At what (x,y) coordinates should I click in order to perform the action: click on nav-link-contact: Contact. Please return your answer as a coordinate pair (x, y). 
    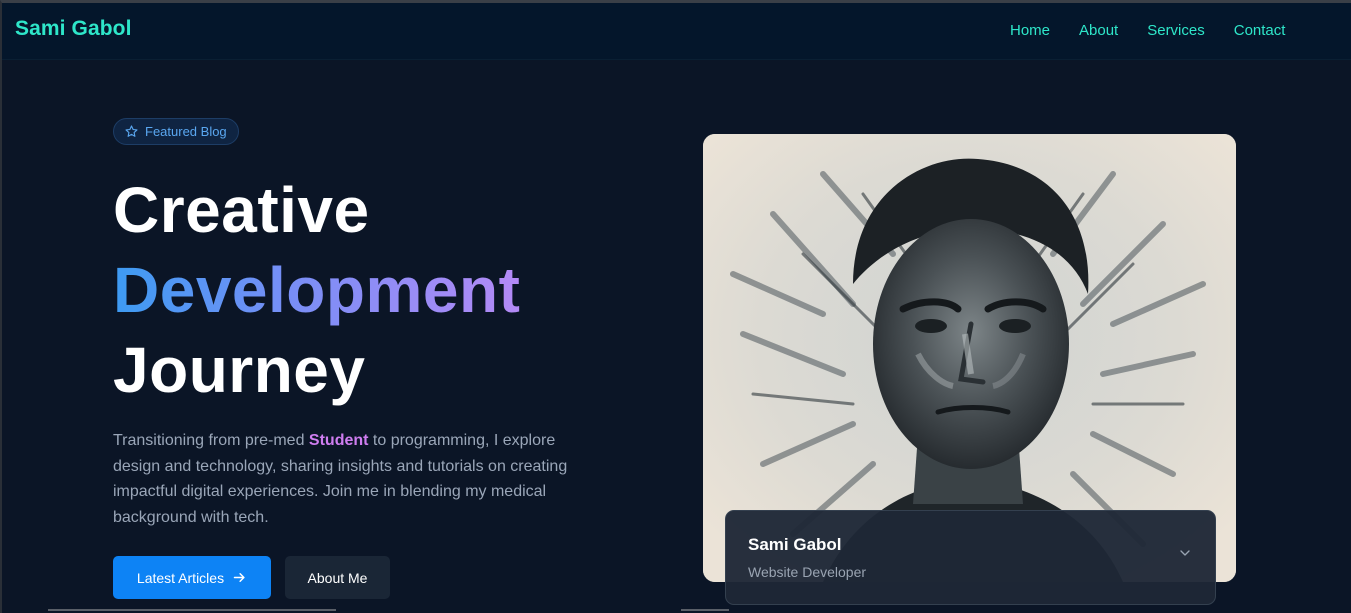
    Looking at the image, I should click on (1260, 30).